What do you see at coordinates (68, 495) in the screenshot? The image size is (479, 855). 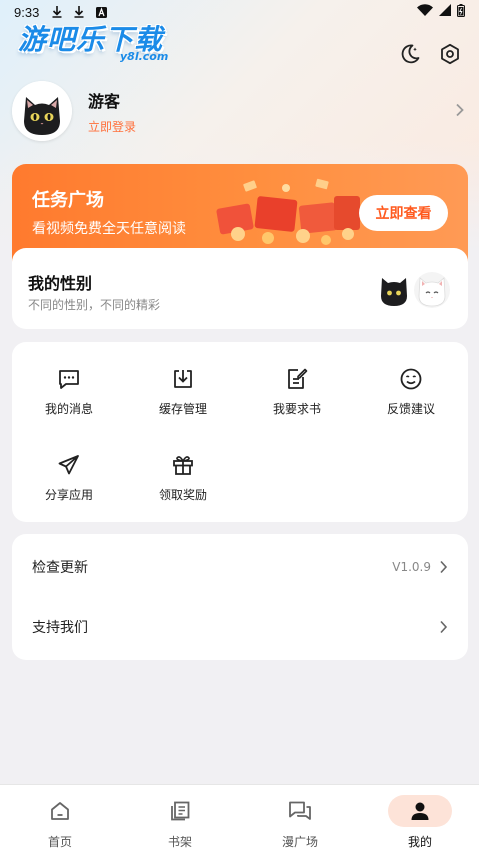 I see `menu-label: 分享应用` at bounding box center [68, 495].